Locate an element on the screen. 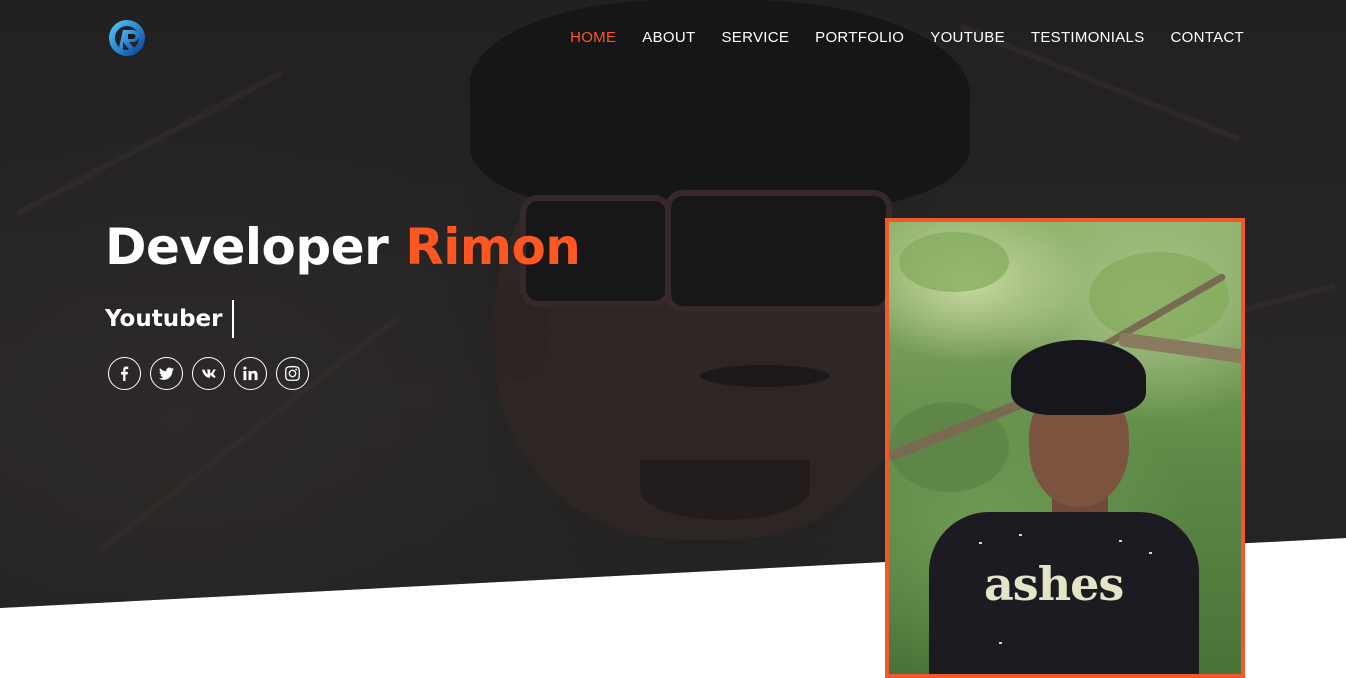  photo-hair is located at coordinates (1078, 377).